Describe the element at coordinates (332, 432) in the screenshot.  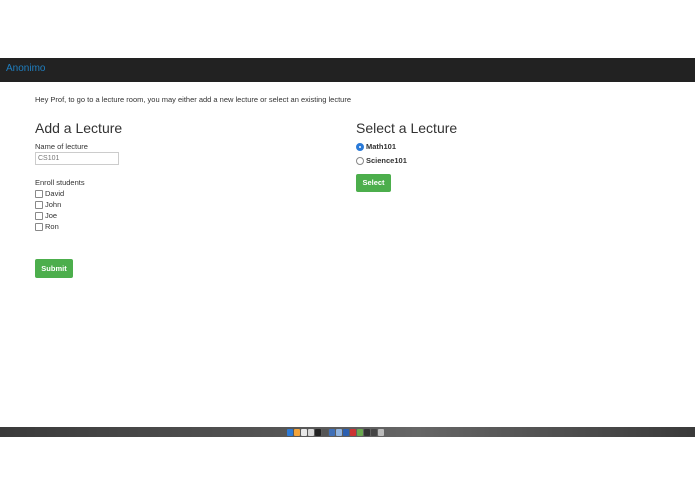
I see `app-icon` at that location.